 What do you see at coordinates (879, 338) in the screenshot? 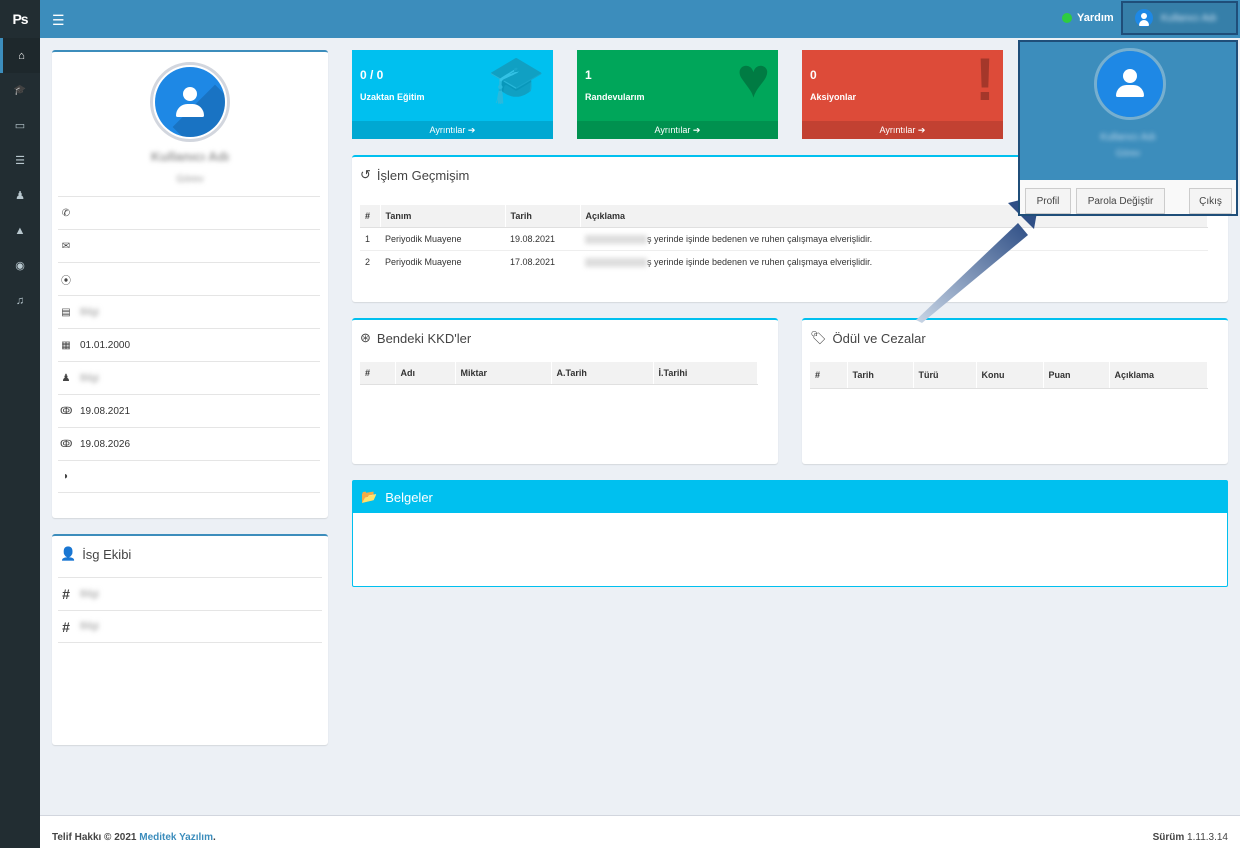
I see `awards-title: Ödül ve Cezalar` at bounding box center [879, 338].